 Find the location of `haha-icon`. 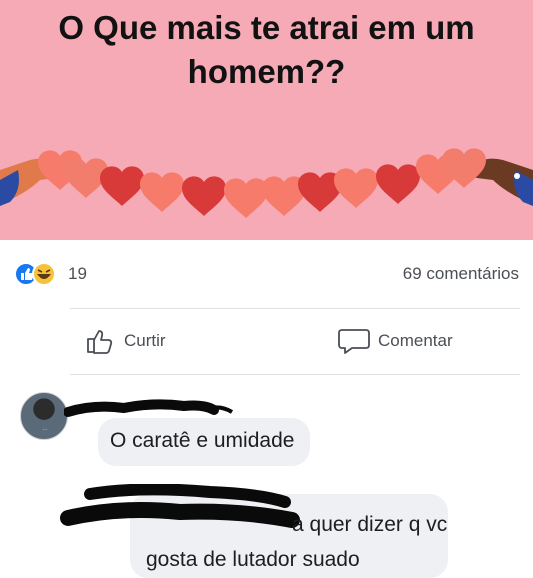

haha-icon is located at coordinates (44, 274).